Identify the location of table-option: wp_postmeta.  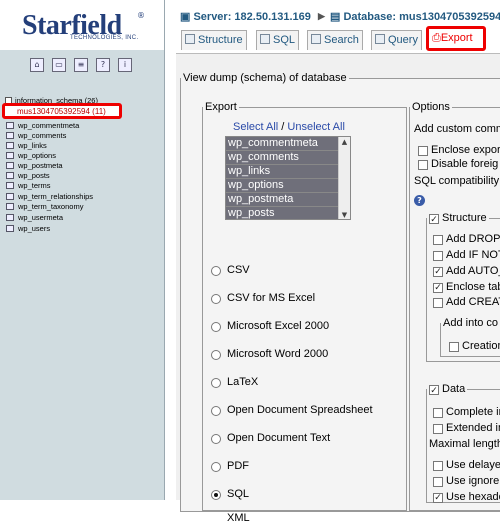
(288, 200).